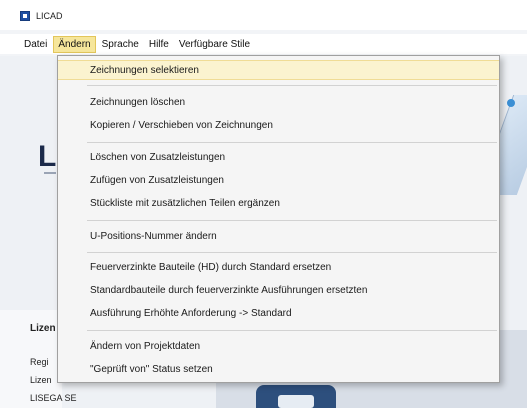 The width and height of the screenshot is (527, 408). Describe the element at coordinates (278, 158) in the screenshot. I see `menu-item-loeschen-zusatzleistungen: Löschen von Zusatzleistungen` at that location.